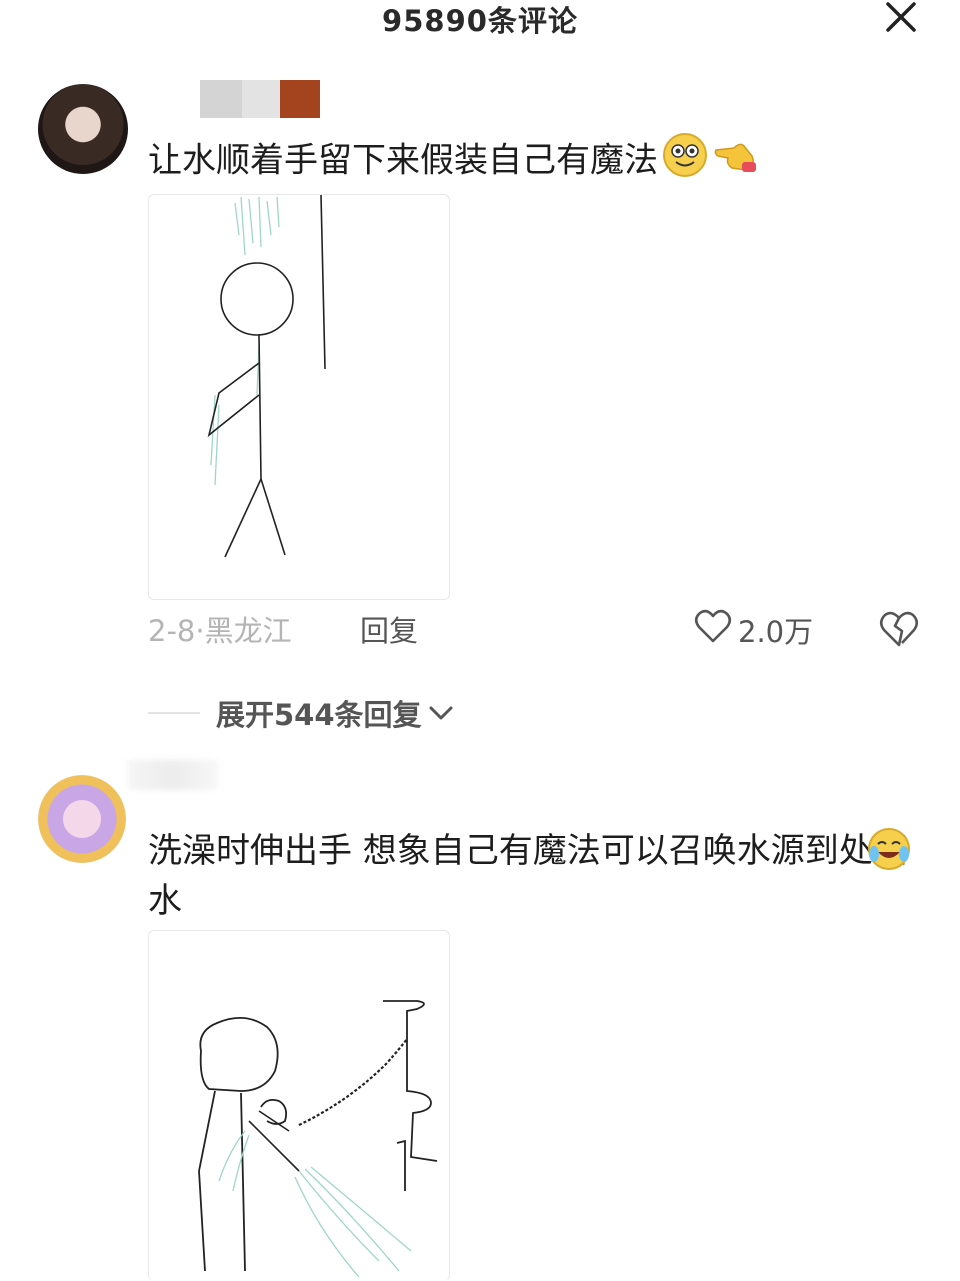  I want to click on pointing-hand-icon, so click(736, 162).